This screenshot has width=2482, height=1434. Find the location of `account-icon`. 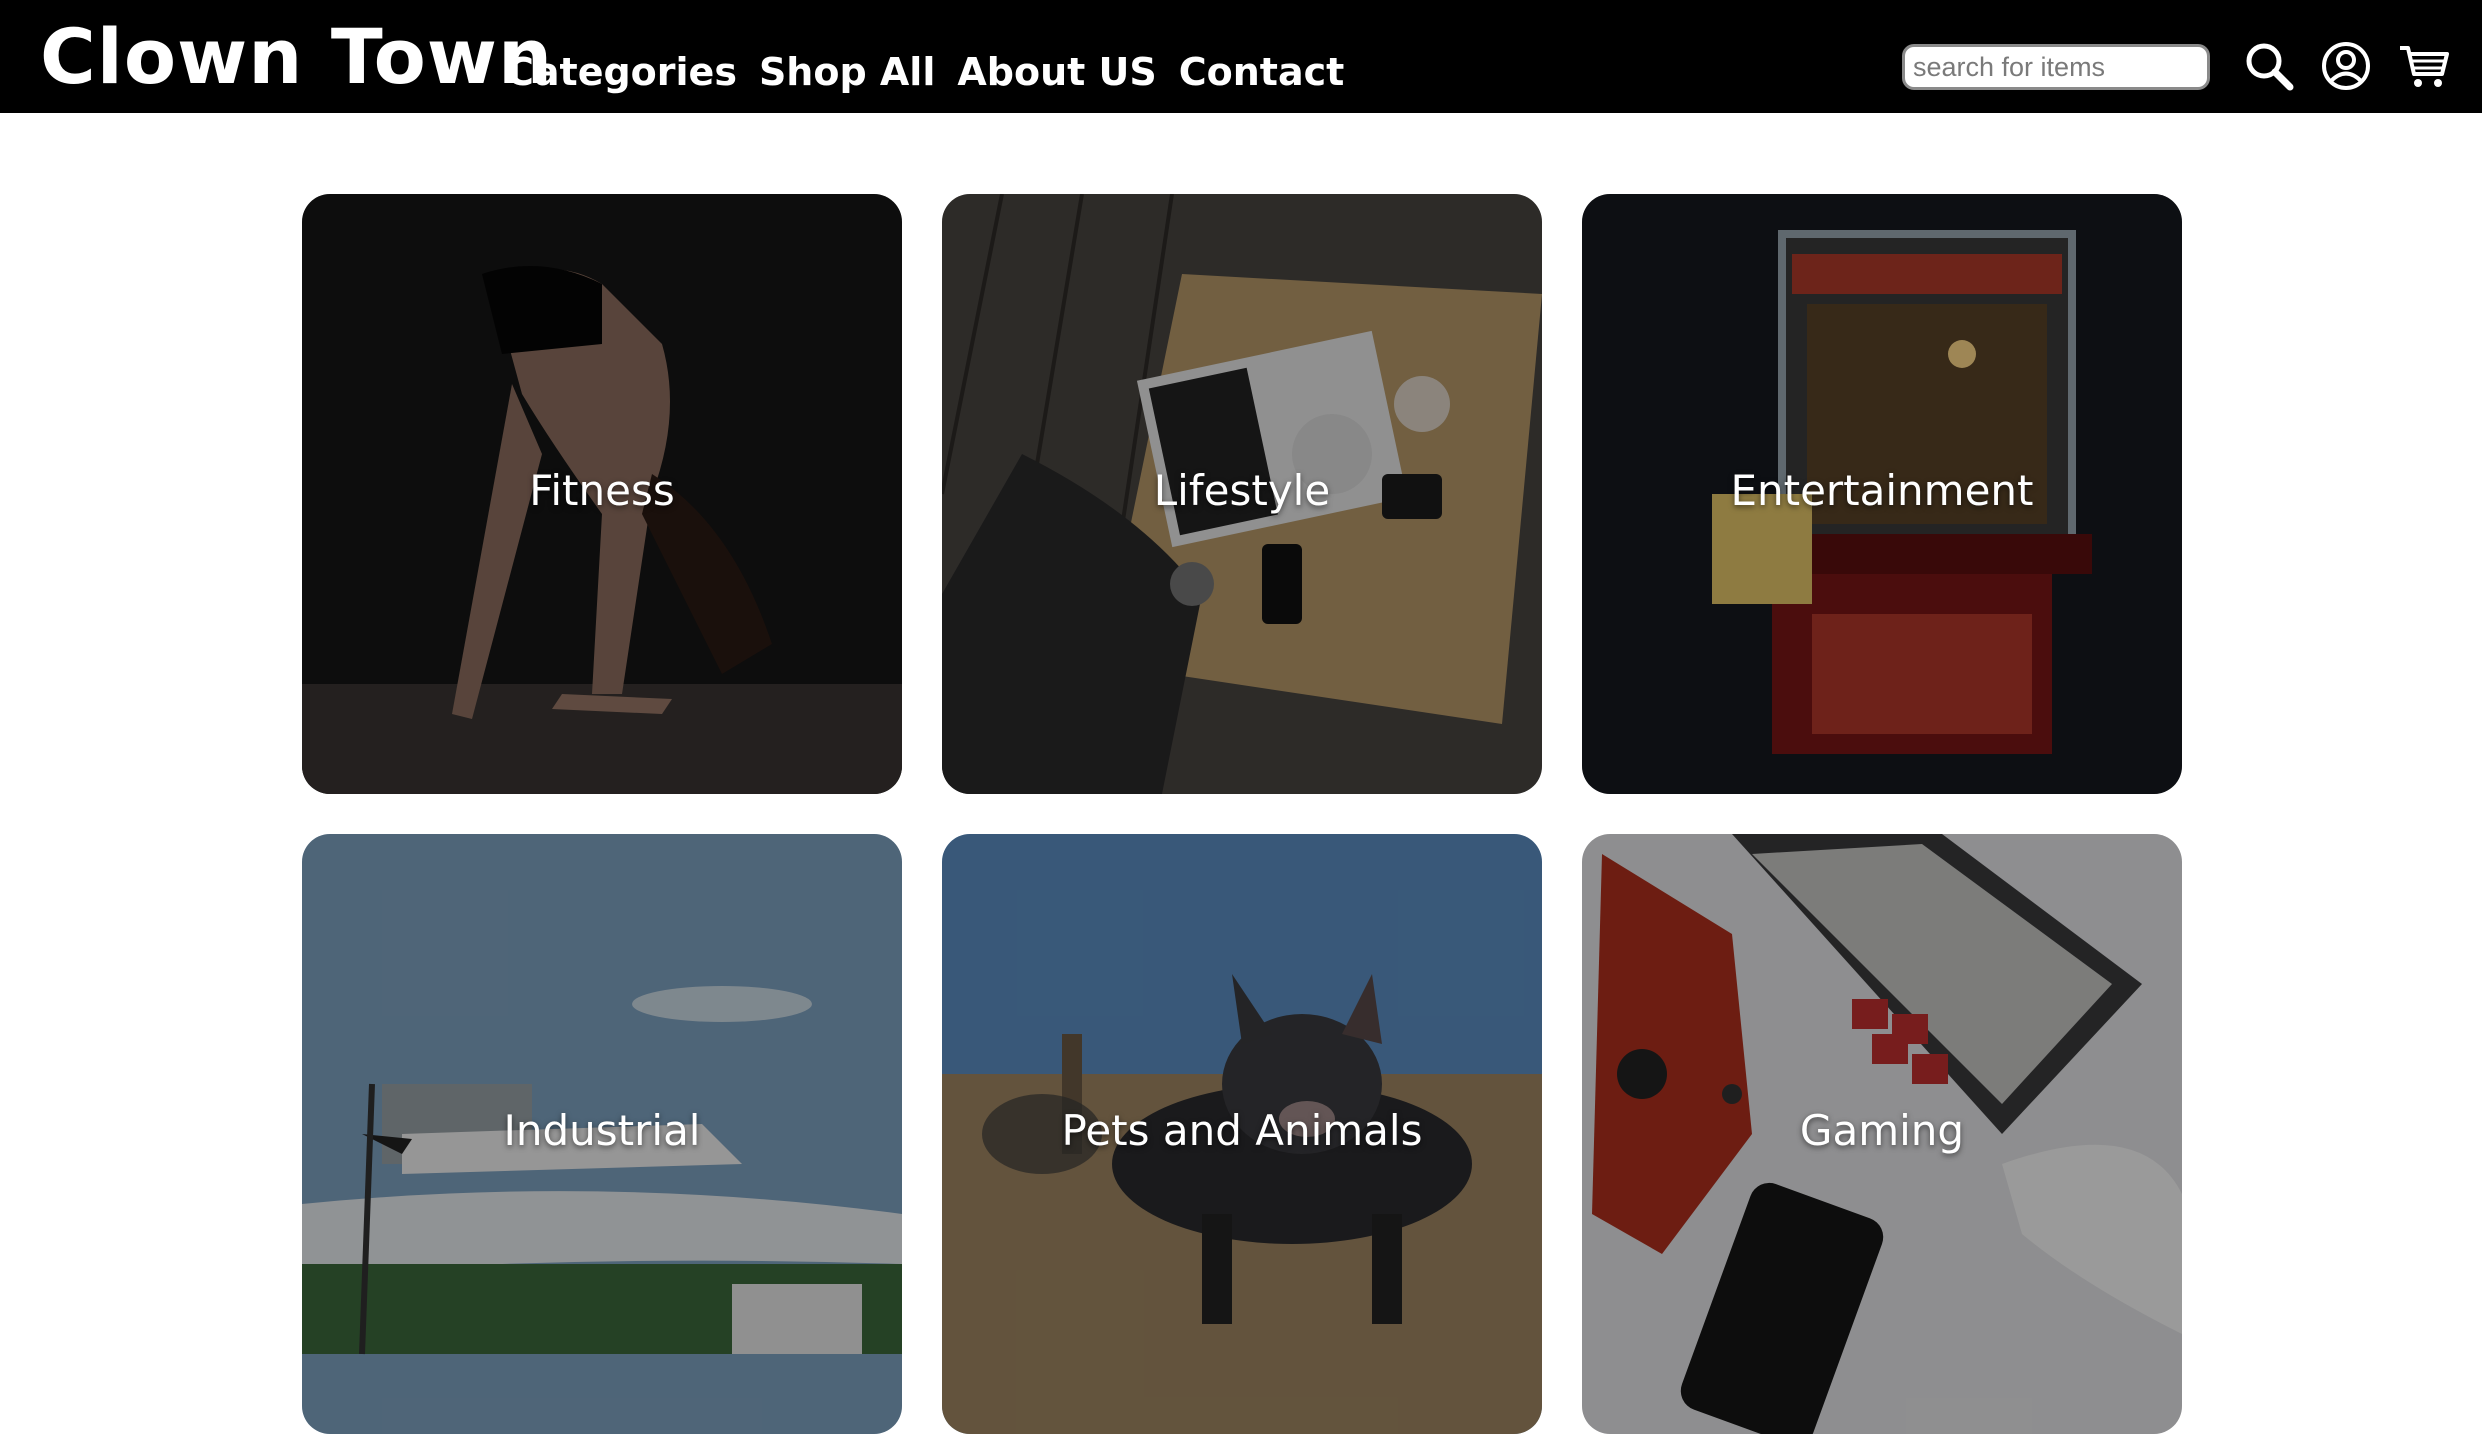

account-icon is located at coordinates (2346, 66).